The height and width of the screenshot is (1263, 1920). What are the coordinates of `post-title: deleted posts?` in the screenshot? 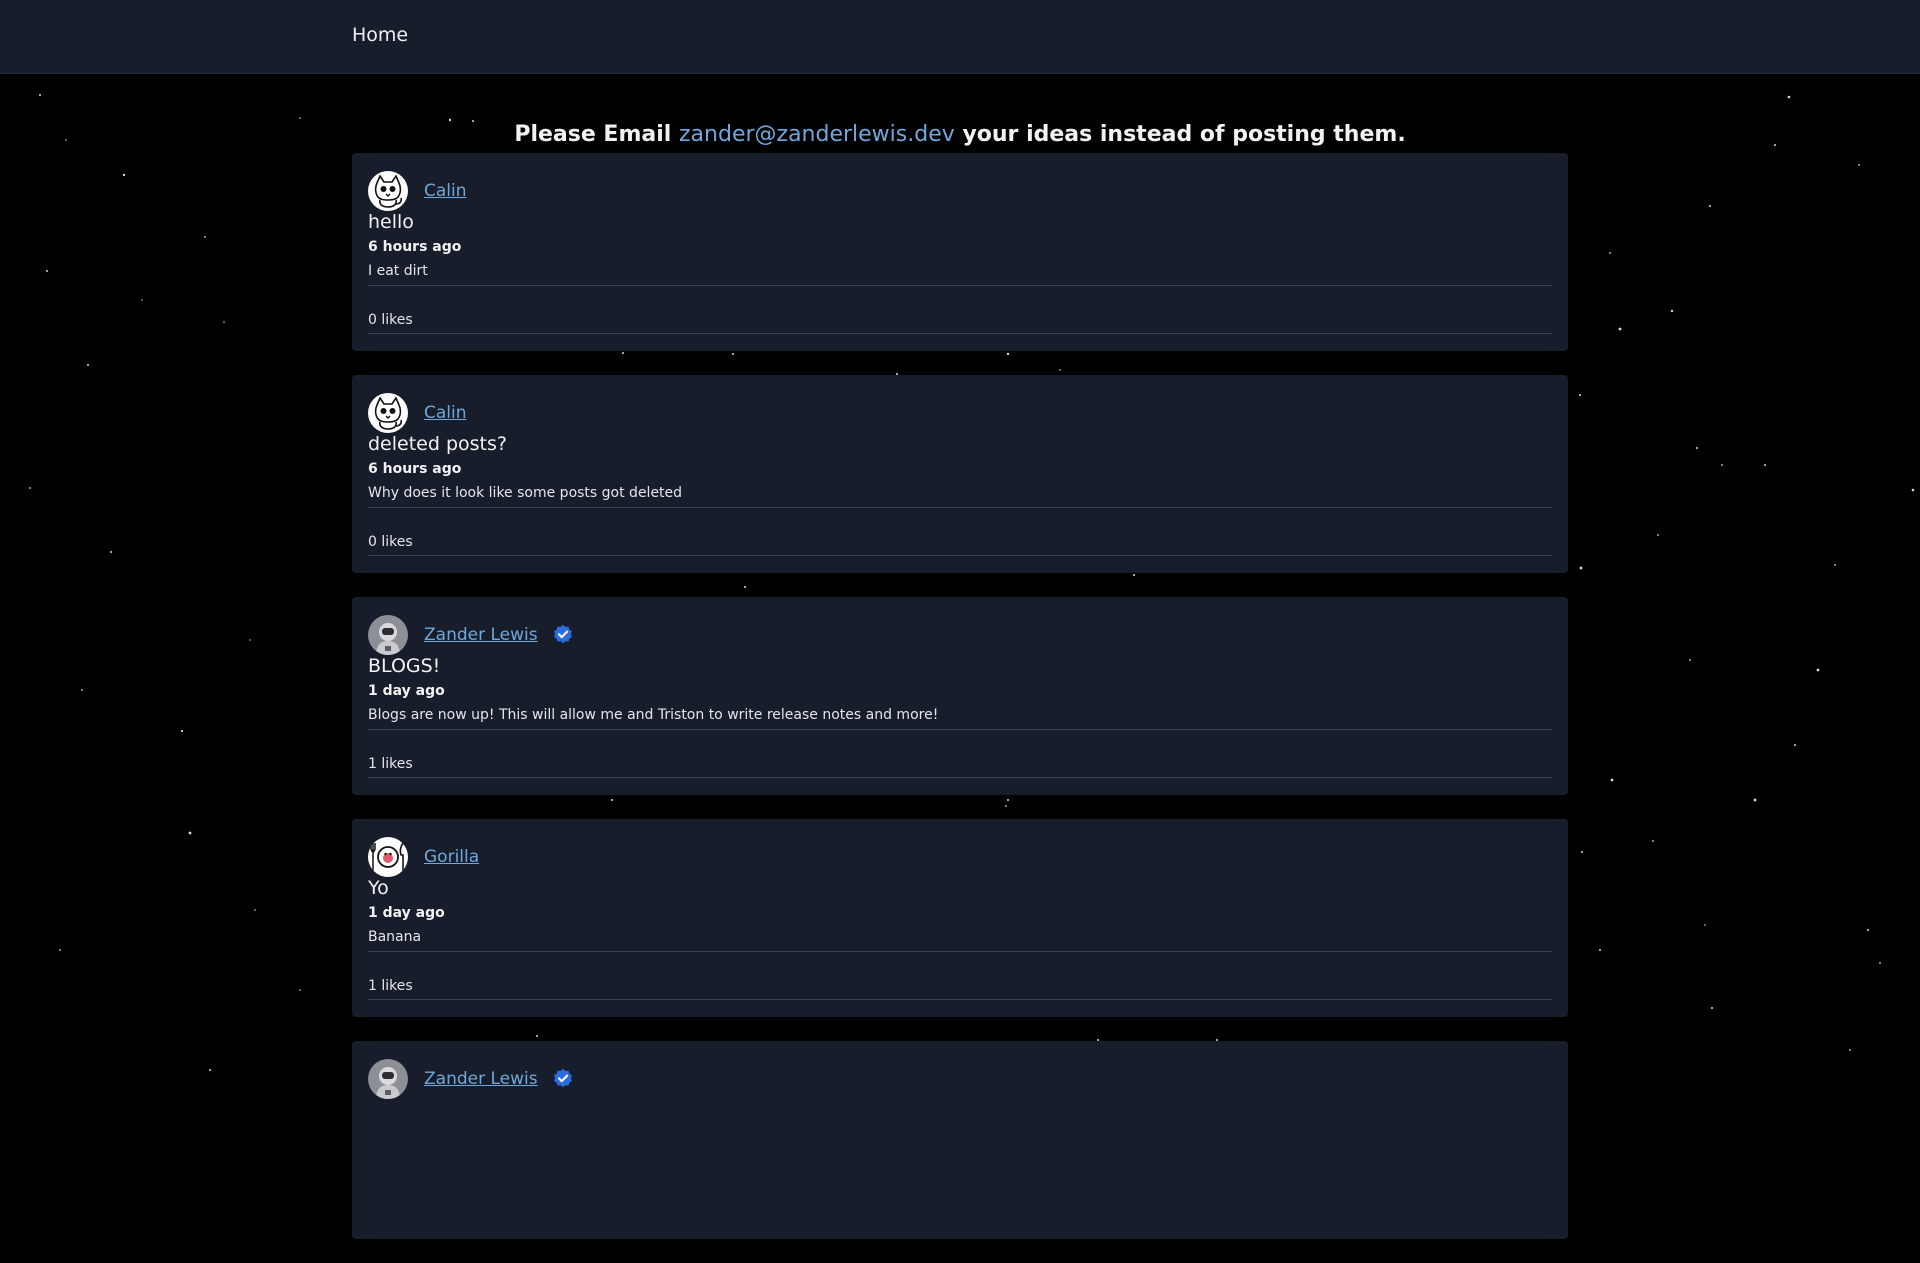 It's located at (437, 444).